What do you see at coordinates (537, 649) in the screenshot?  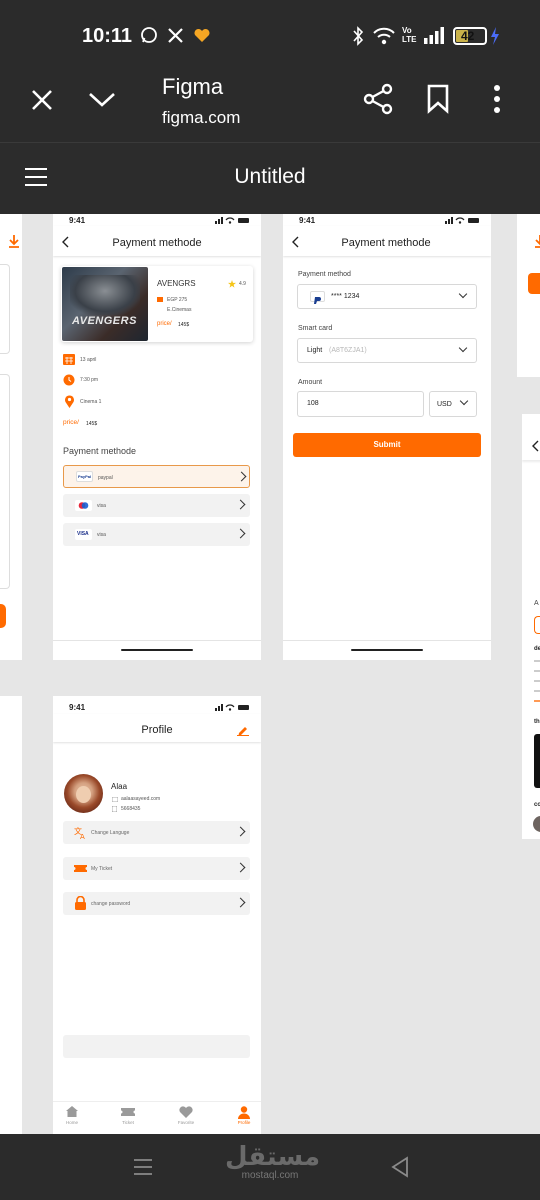 I see `fragment-text-de: de` at bounding box center [537, 649].